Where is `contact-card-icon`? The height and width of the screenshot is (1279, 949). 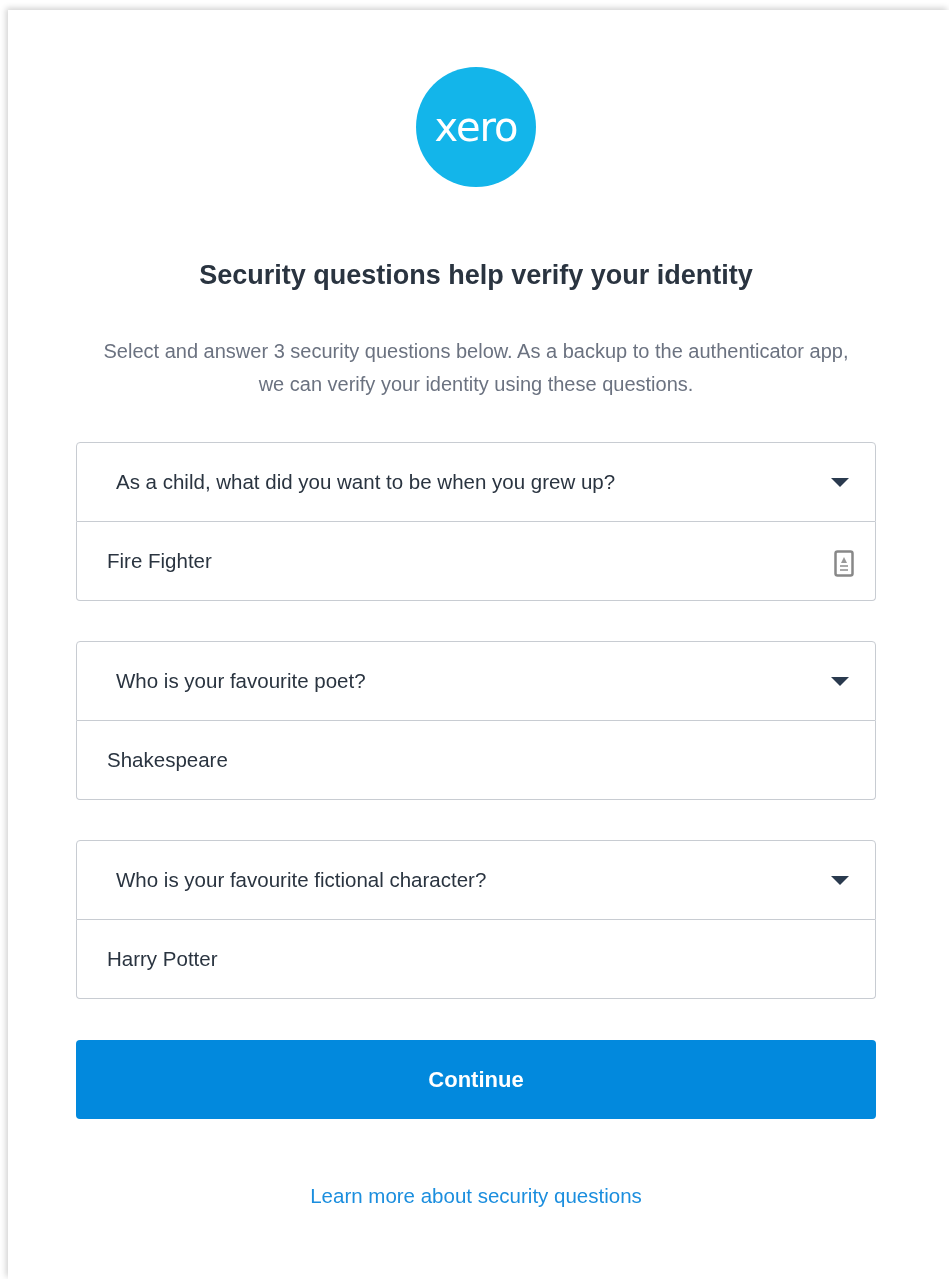
contact-card-icon is located at coordinates (844, 564).